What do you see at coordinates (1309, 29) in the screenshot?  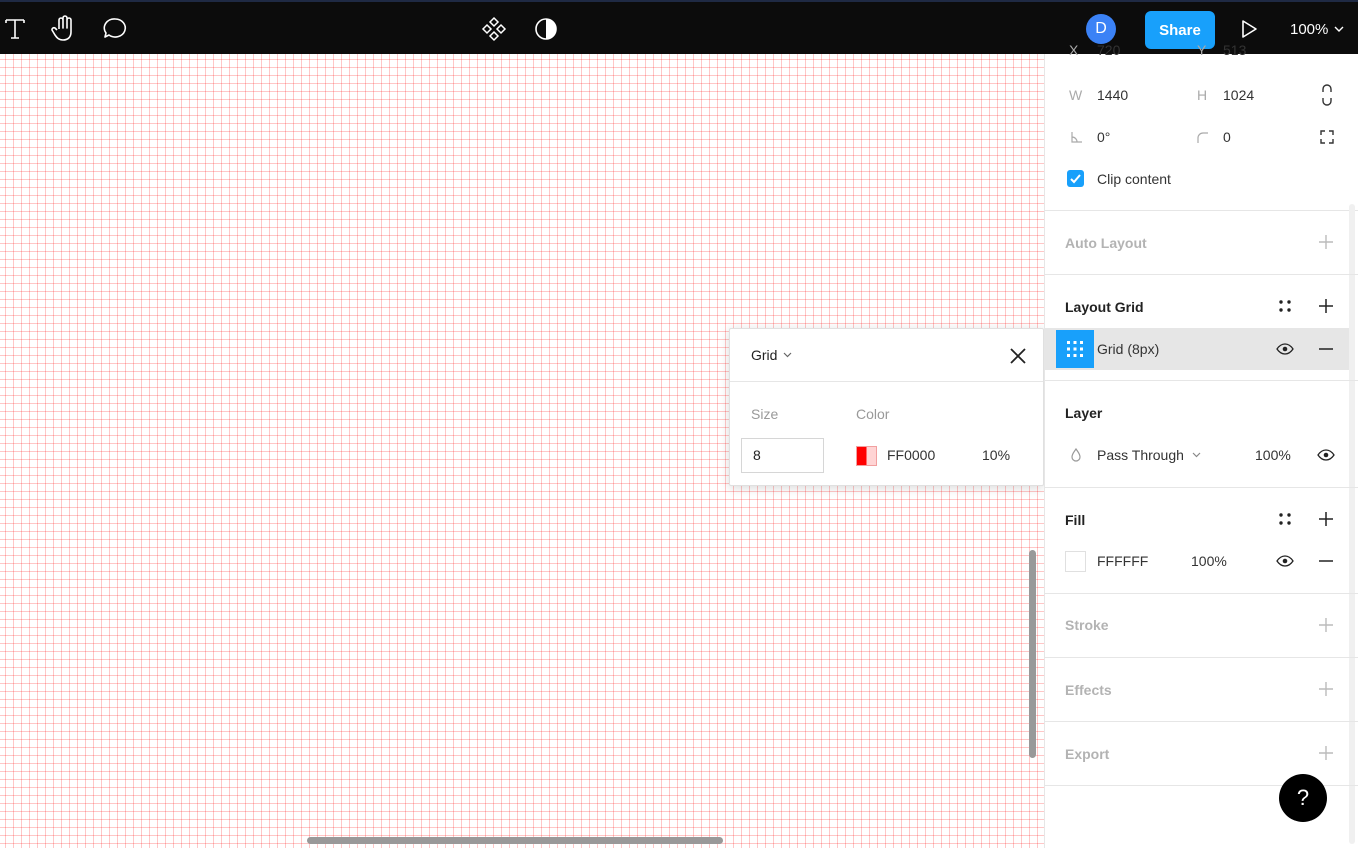 I see `zoom-label: 100%` at bounding box center [1309, 29].